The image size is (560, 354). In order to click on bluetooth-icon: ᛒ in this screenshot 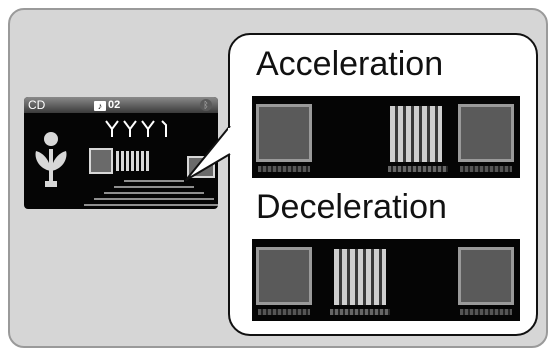, I will do `click(206, 105)`.